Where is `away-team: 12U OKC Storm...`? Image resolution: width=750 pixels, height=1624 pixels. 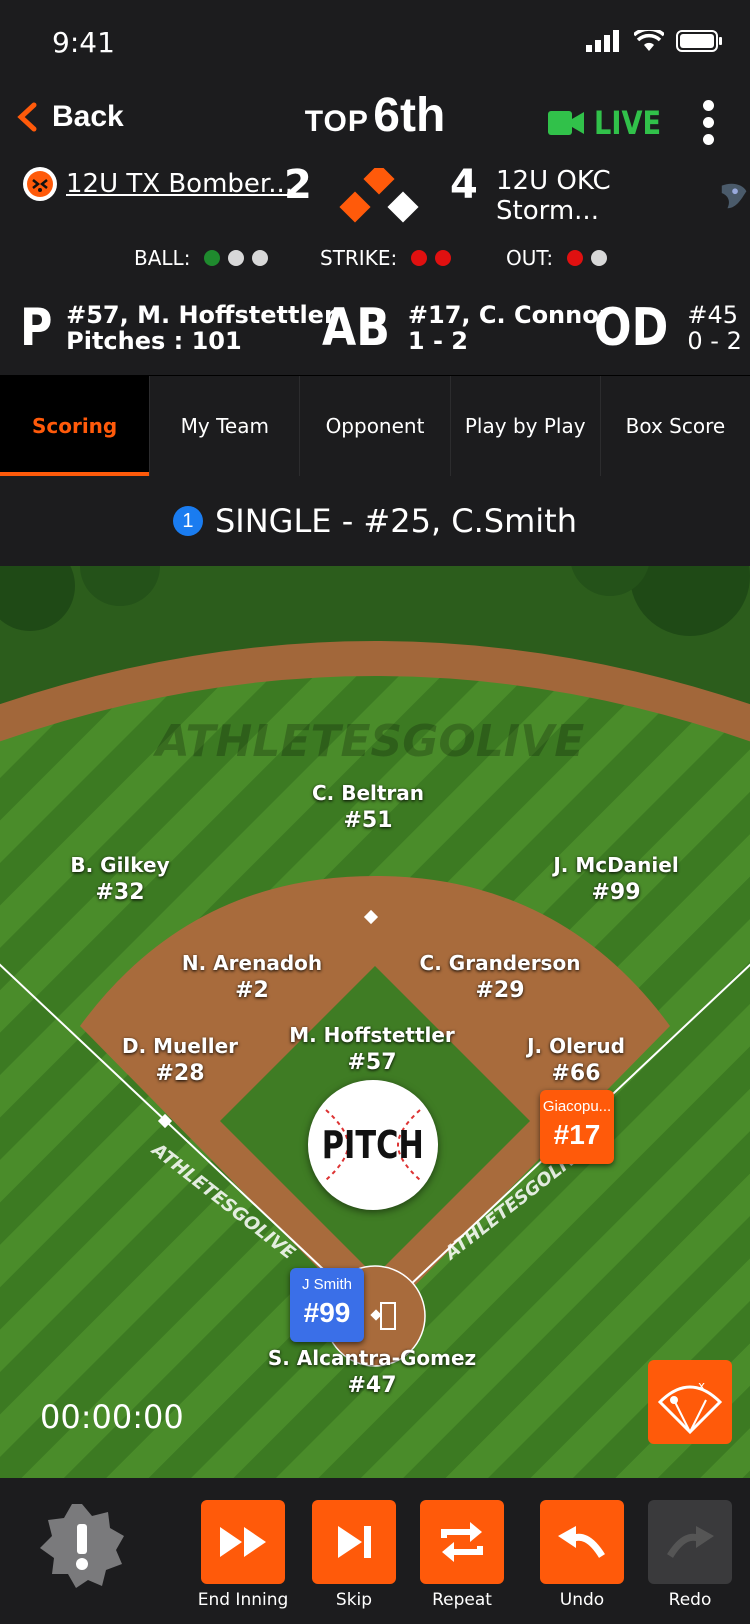
away-team: 12U OKC Storm... is located at coordinates (623, 196).